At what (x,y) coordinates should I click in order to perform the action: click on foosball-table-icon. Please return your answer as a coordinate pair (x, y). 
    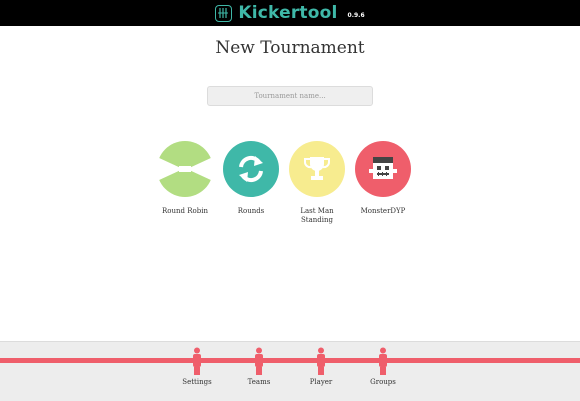
    Looking at the image, I should click on (224, 13).